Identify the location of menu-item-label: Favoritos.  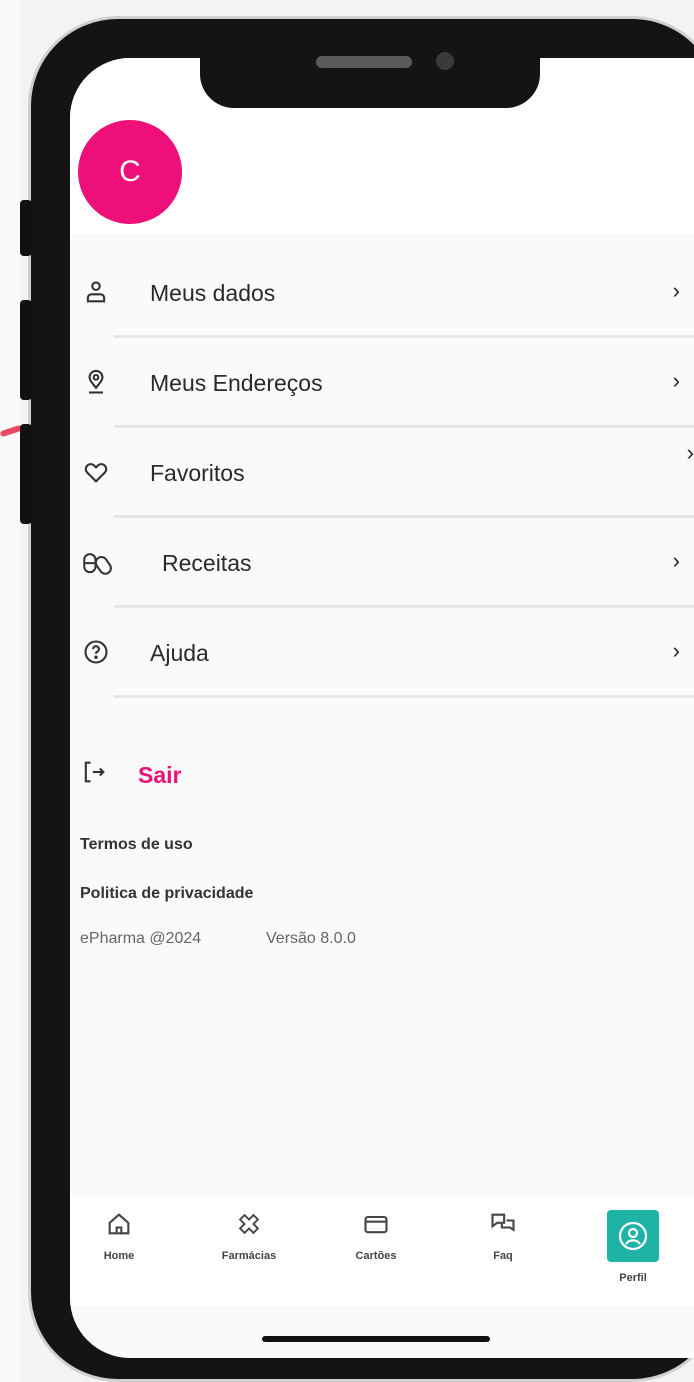
(197, 473).